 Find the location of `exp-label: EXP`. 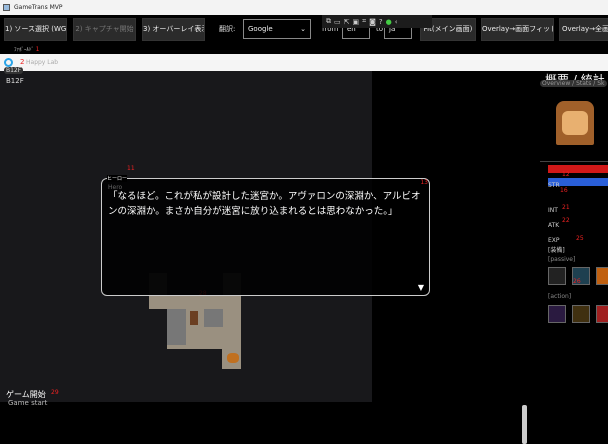

exp-label: EXP is located at coordinates (554, 240).